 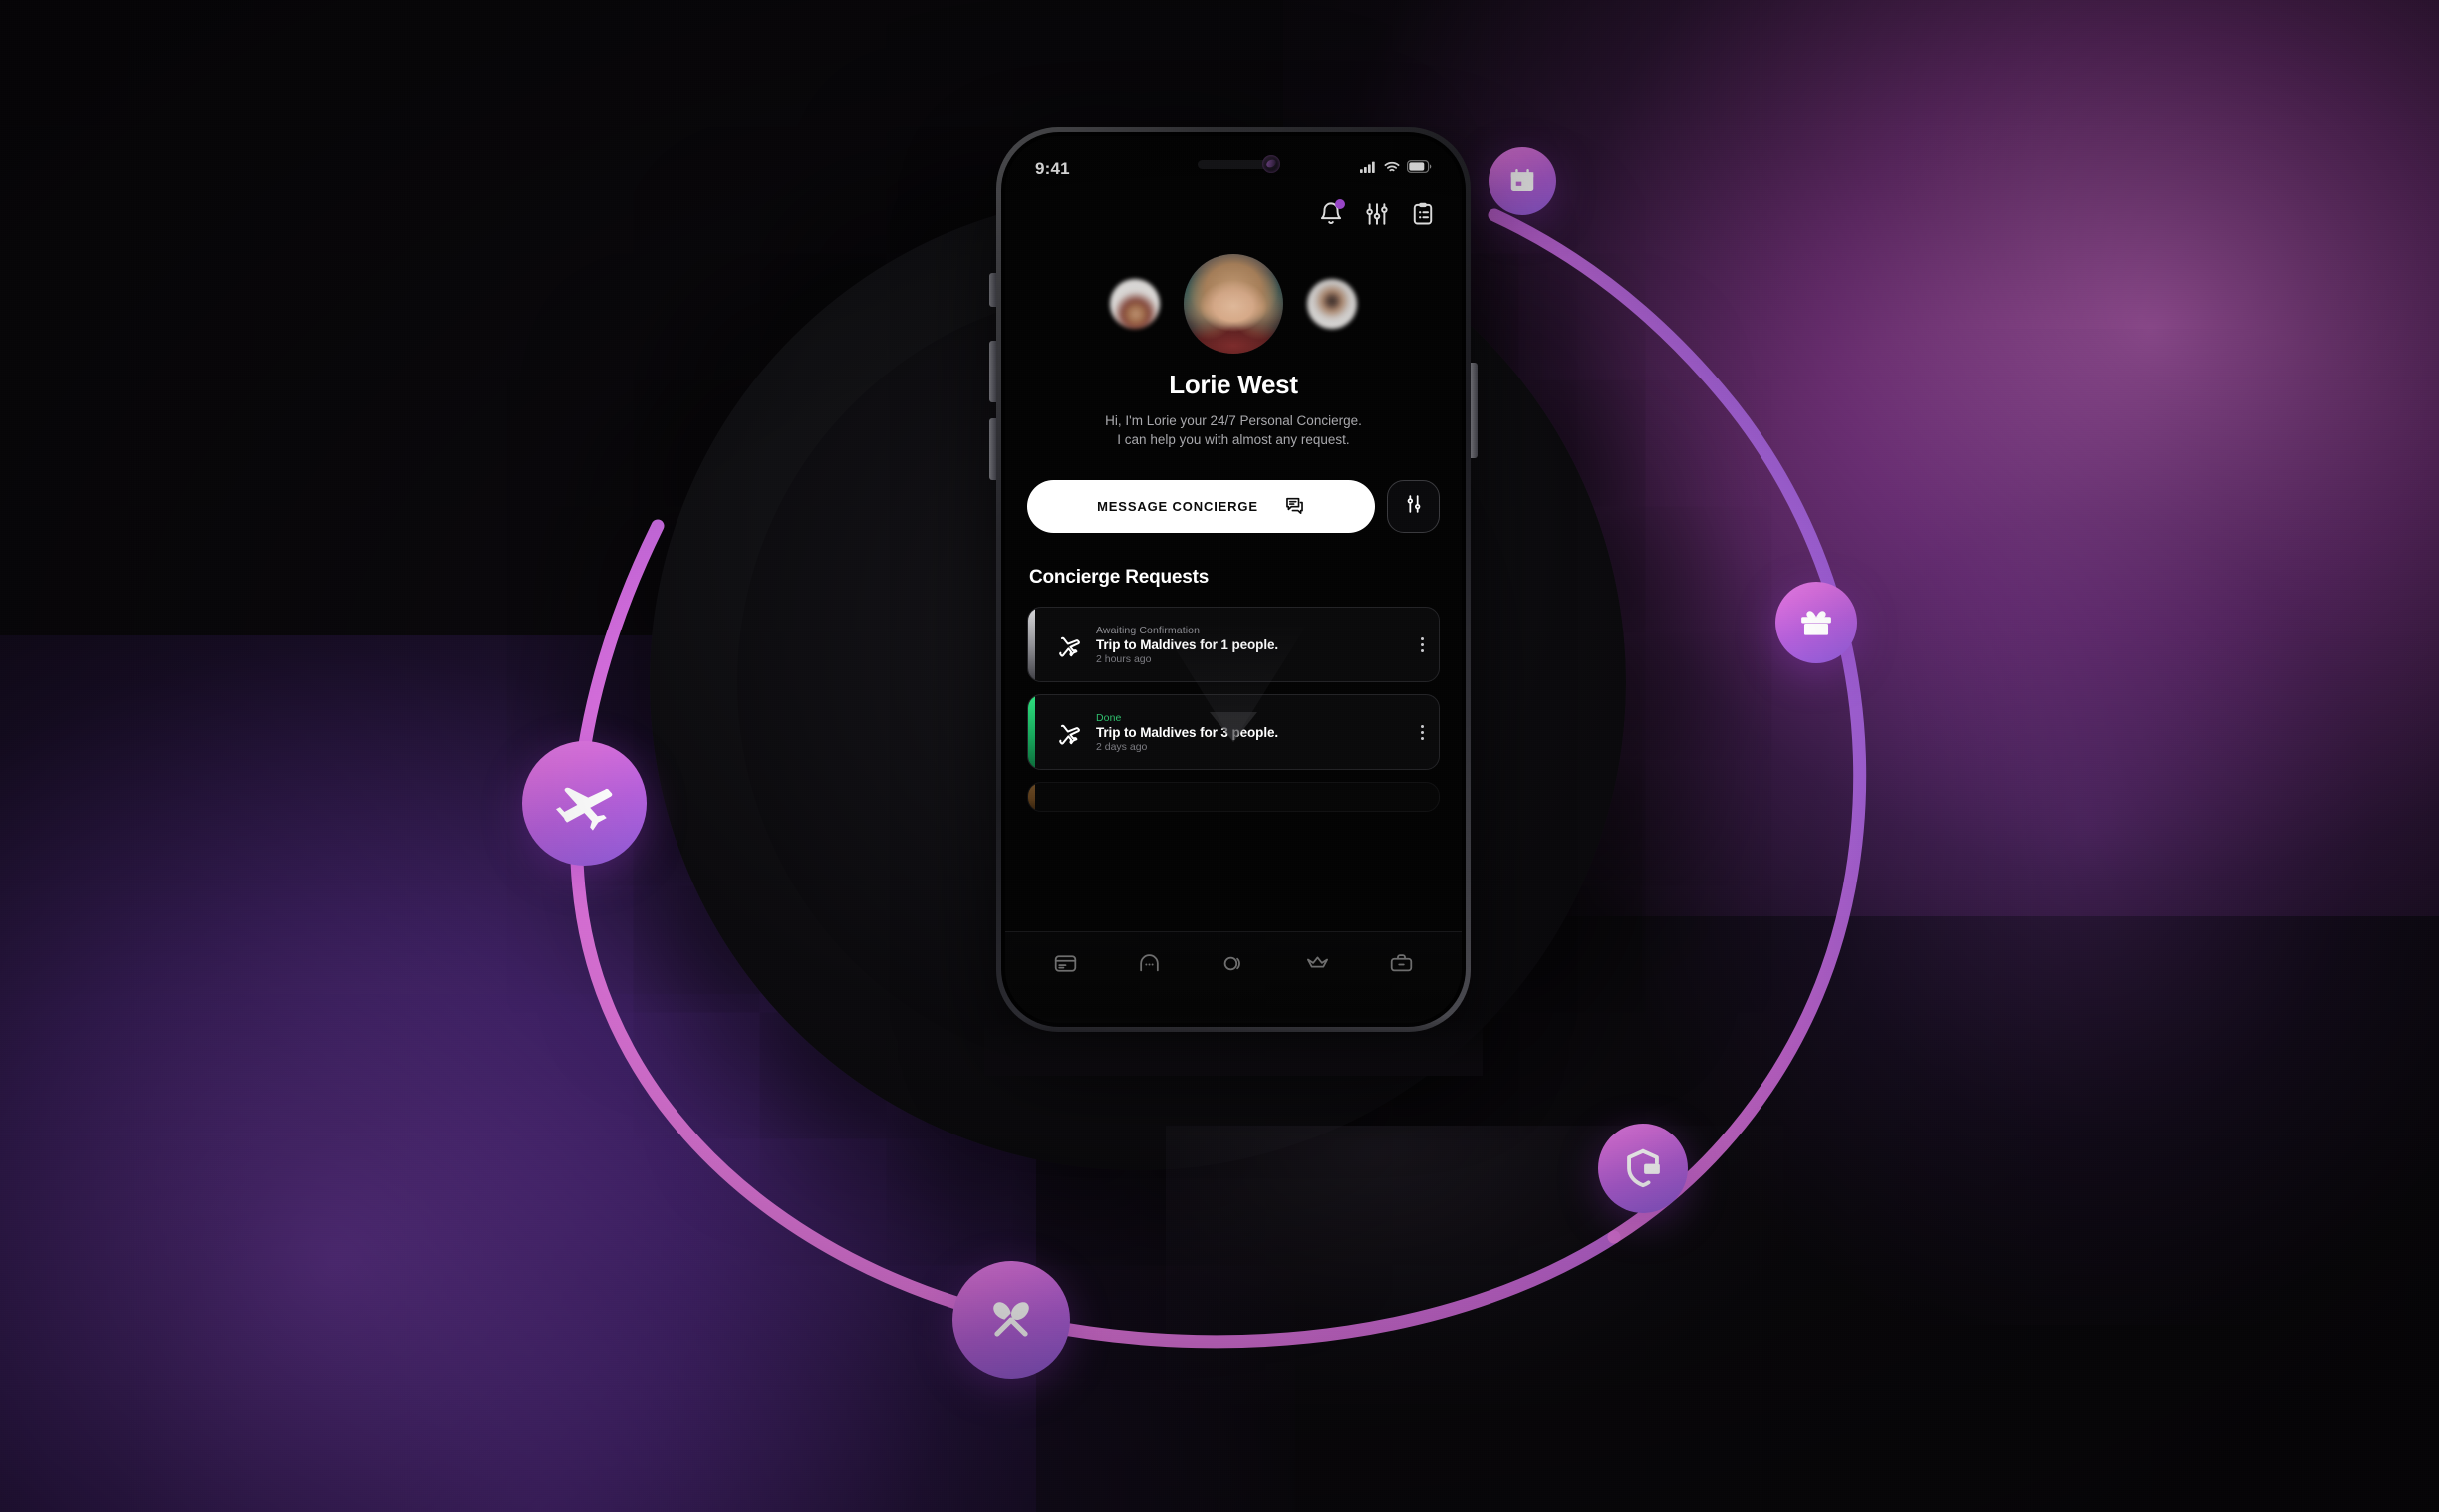 What do you see at coordinates (1233, 727) in the screenshot?
I see `scroll-down-arrow` at bounding box center [1233, 727].